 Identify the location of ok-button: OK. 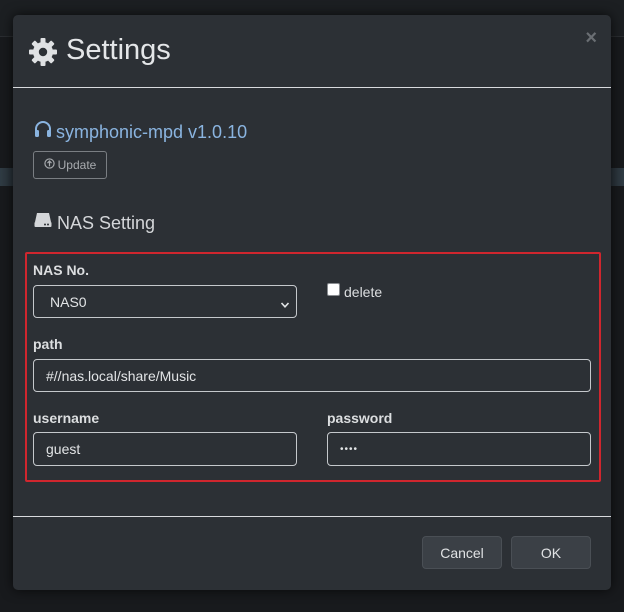
(551, 552).